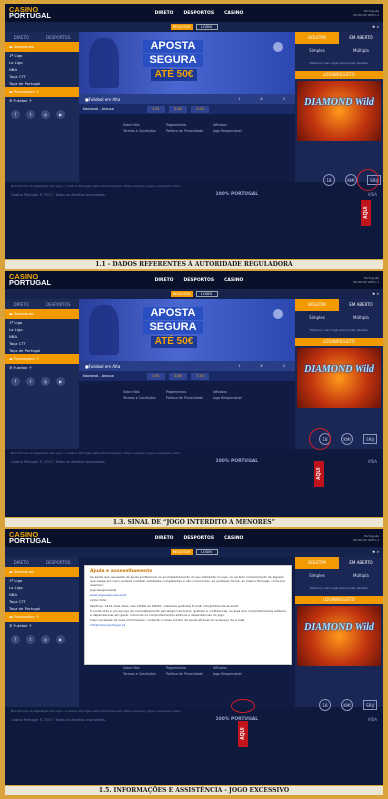 The width and height of the screenshot is (388, 799). I want to click on help-link: www.jogoresponsavel.pt, so click(188, 595).